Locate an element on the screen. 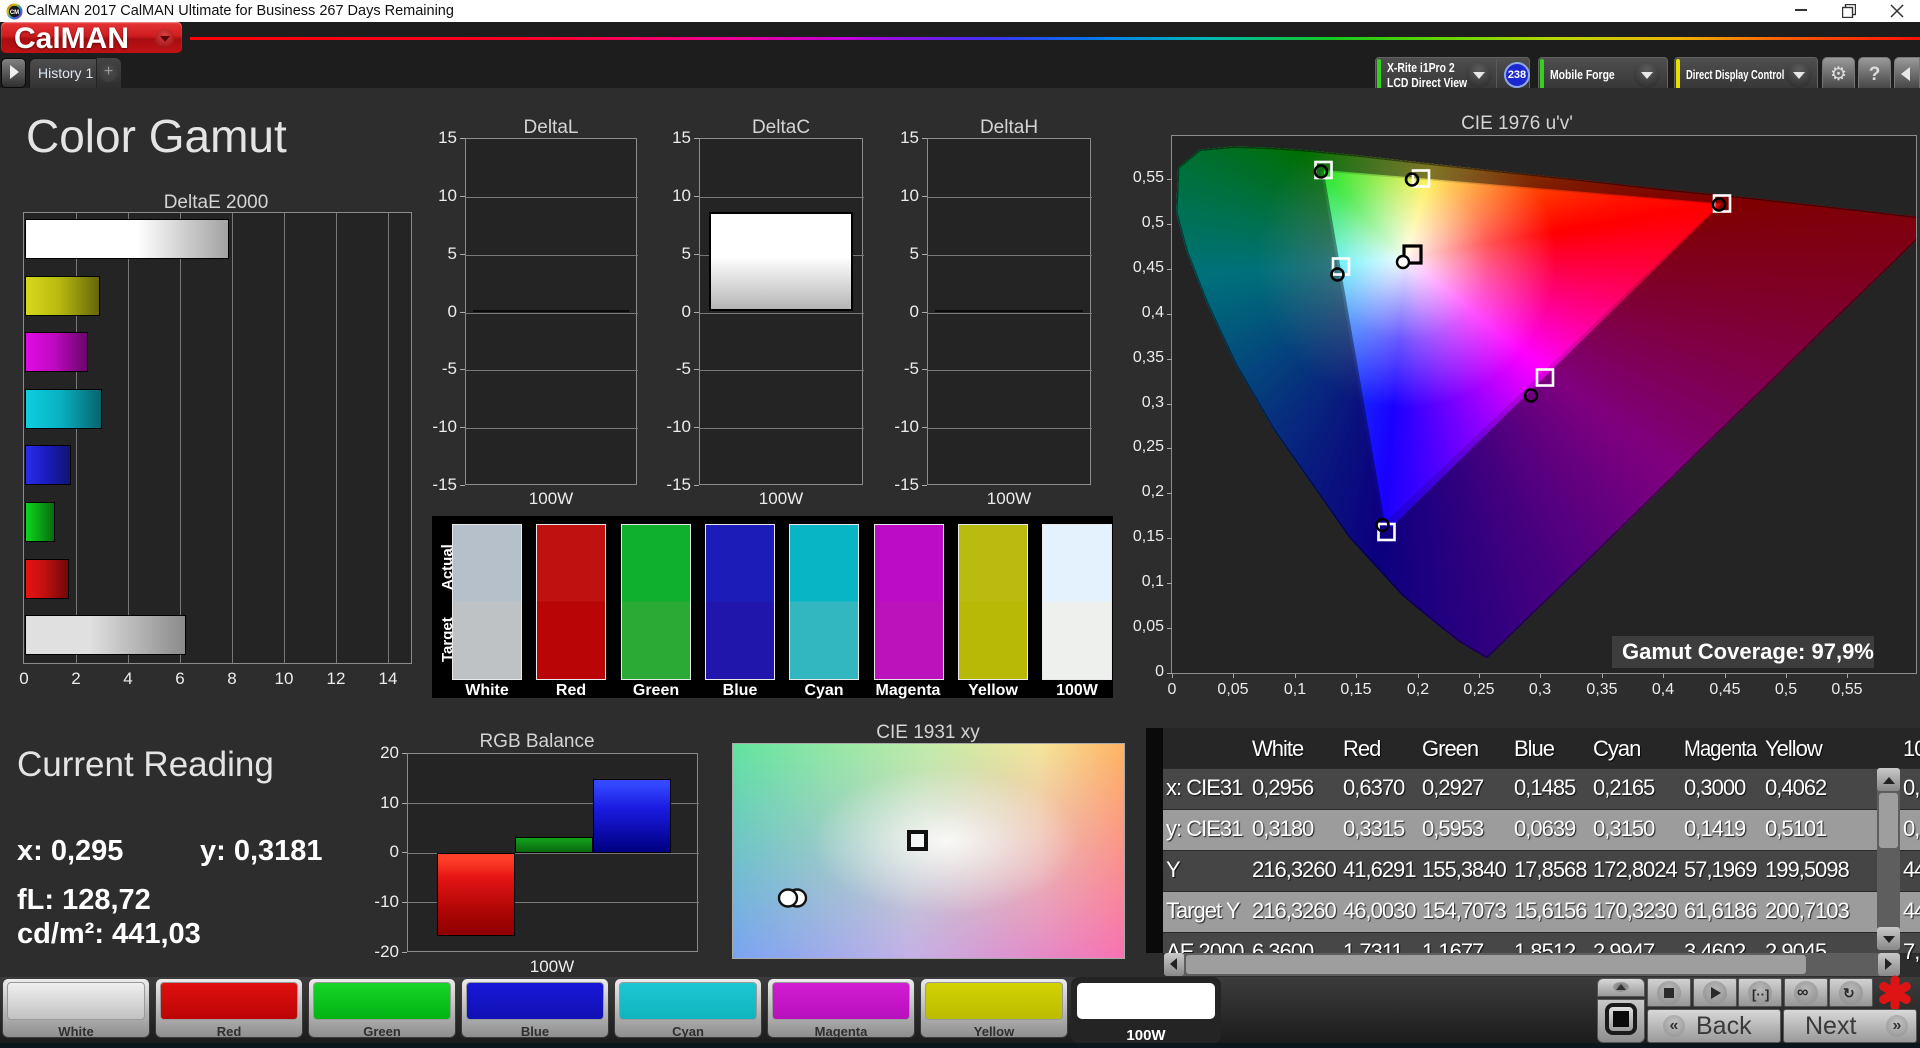 The width and height of the screenshot is (1920, 1048). svg-text: CM is located at coordinates (14, 13).